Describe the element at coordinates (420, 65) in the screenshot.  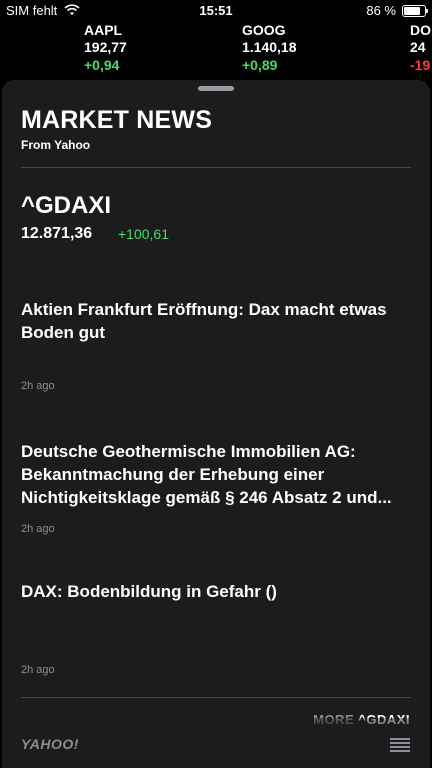
I see `ticker-change: -19` at that location.